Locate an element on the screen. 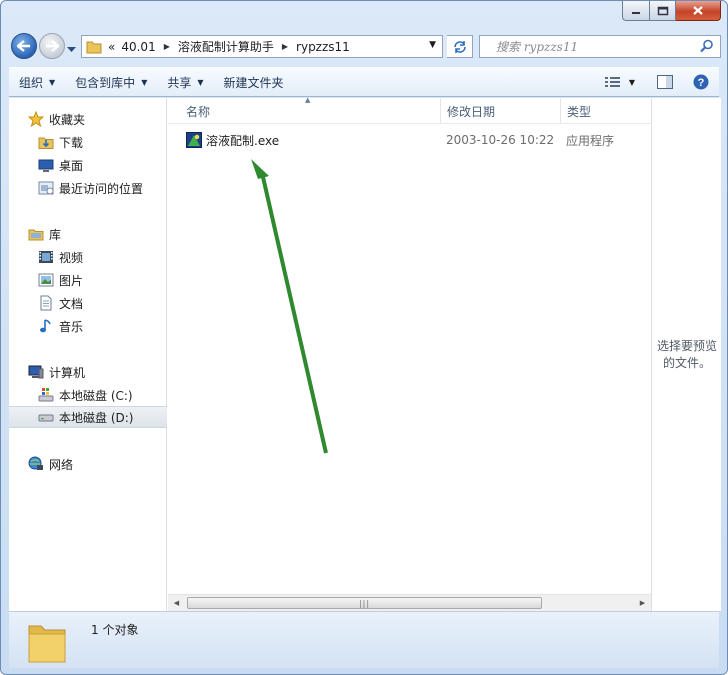  scroll-right-icon: ▶ is located at coordinates (642, 603).